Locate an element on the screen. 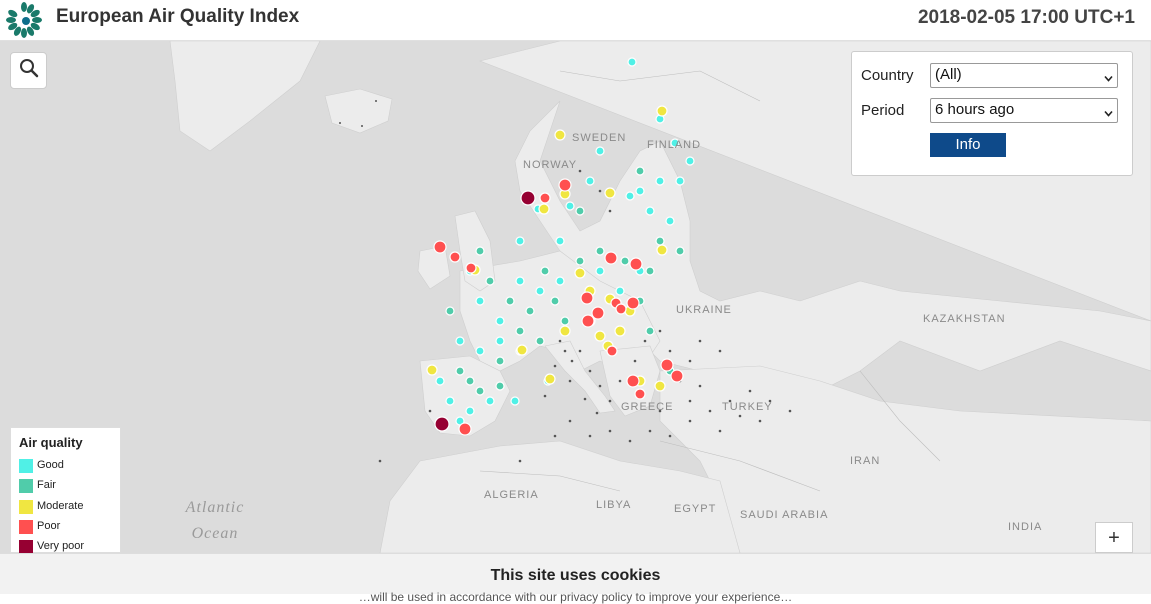 This screenshot has height=604, width=1151. map-label-egypt: EGYPT is located at coordinates (695, 509).